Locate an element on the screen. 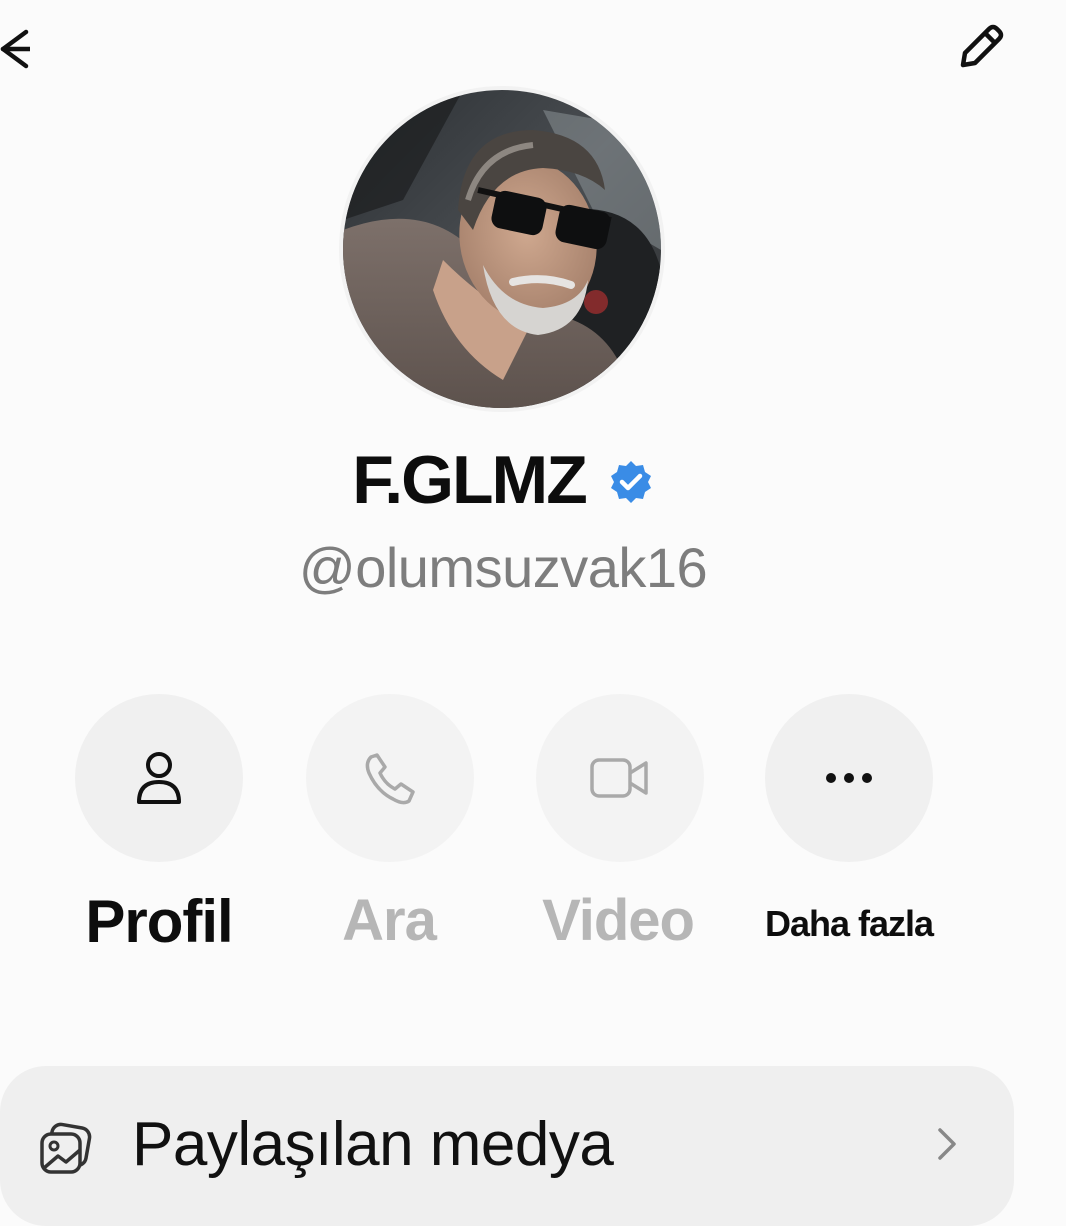 This screenshot has width=1066, height=1226. profile-avatar is located at coordinates (502, 249).